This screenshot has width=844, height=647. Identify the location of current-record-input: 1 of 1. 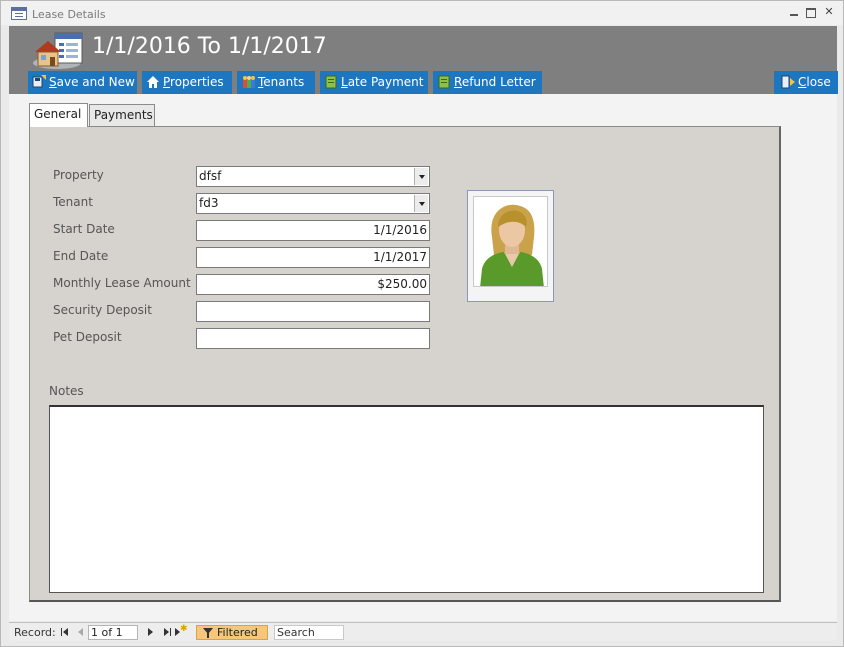
(113, 632).